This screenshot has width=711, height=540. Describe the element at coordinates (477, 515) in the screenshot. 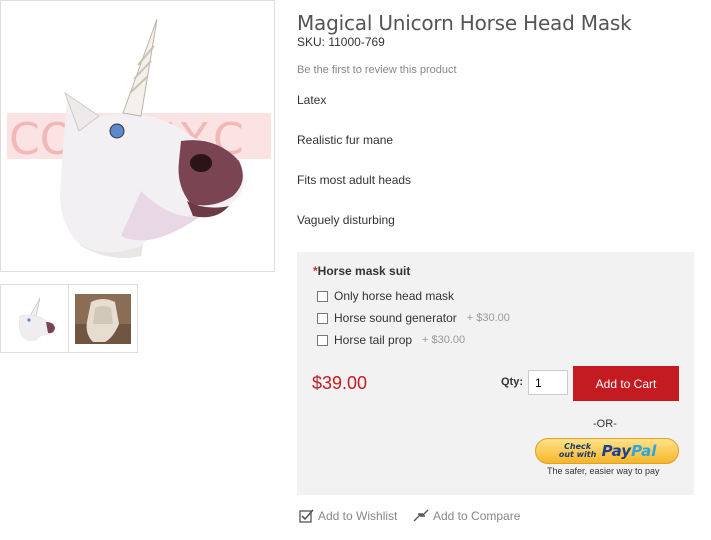

I see `compare-label: Add to Compare` at that location.